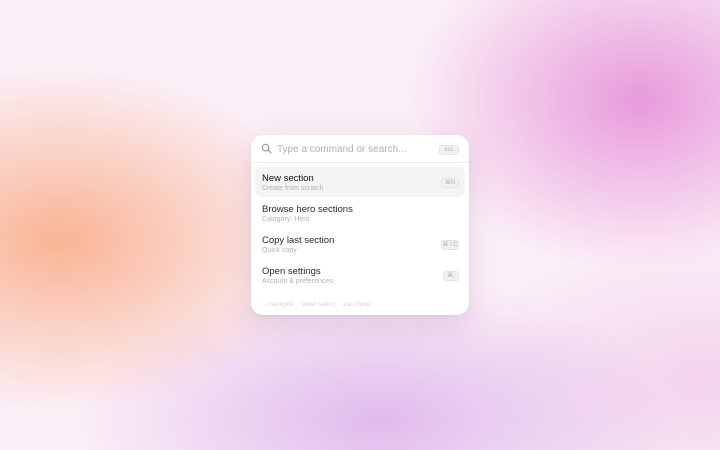 Image resolution: width=720 pixels, height=450 pixels. I want to click on select-hint: enter select, so click(318, 304).